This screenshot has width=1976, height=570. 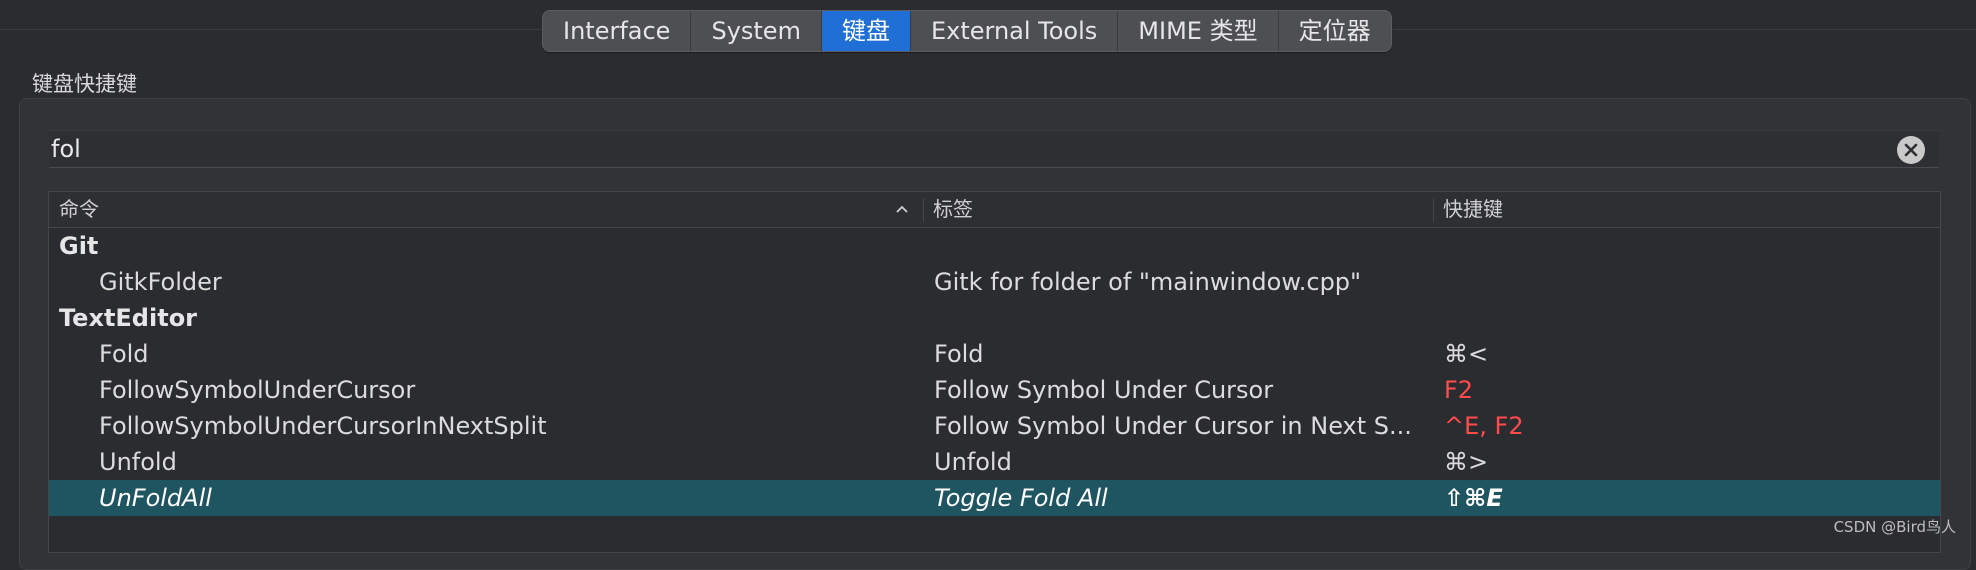 I want to click on shortcut-cell, so click(x=1669, y=282).